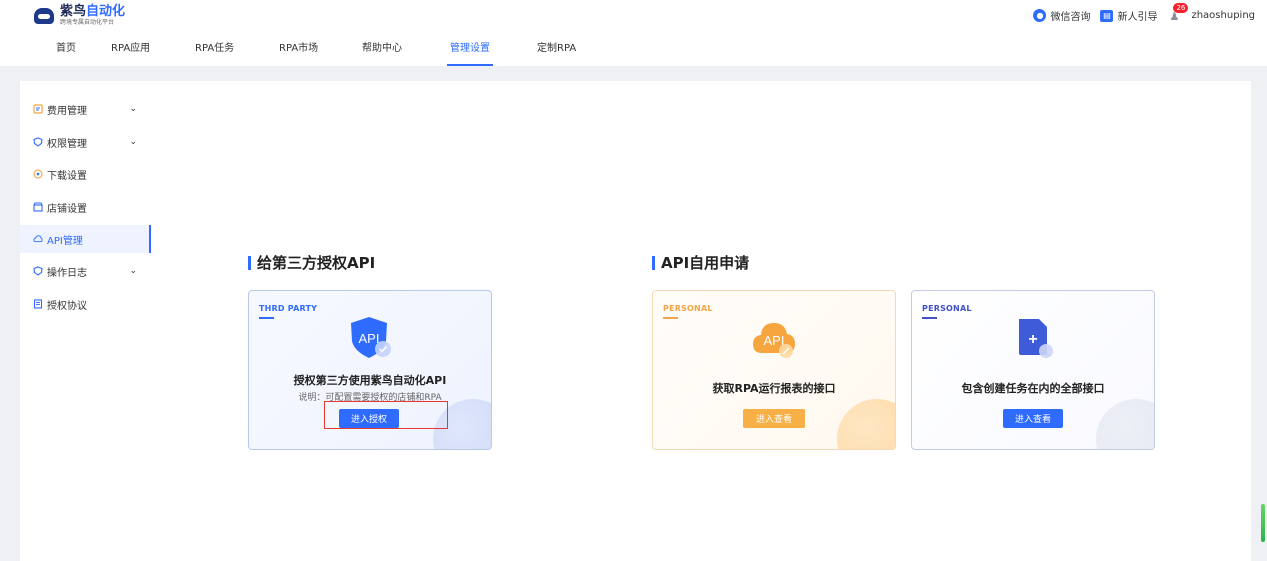  I want to click on card-title: 获取RPA运行报表的接口, so click(774, 388).